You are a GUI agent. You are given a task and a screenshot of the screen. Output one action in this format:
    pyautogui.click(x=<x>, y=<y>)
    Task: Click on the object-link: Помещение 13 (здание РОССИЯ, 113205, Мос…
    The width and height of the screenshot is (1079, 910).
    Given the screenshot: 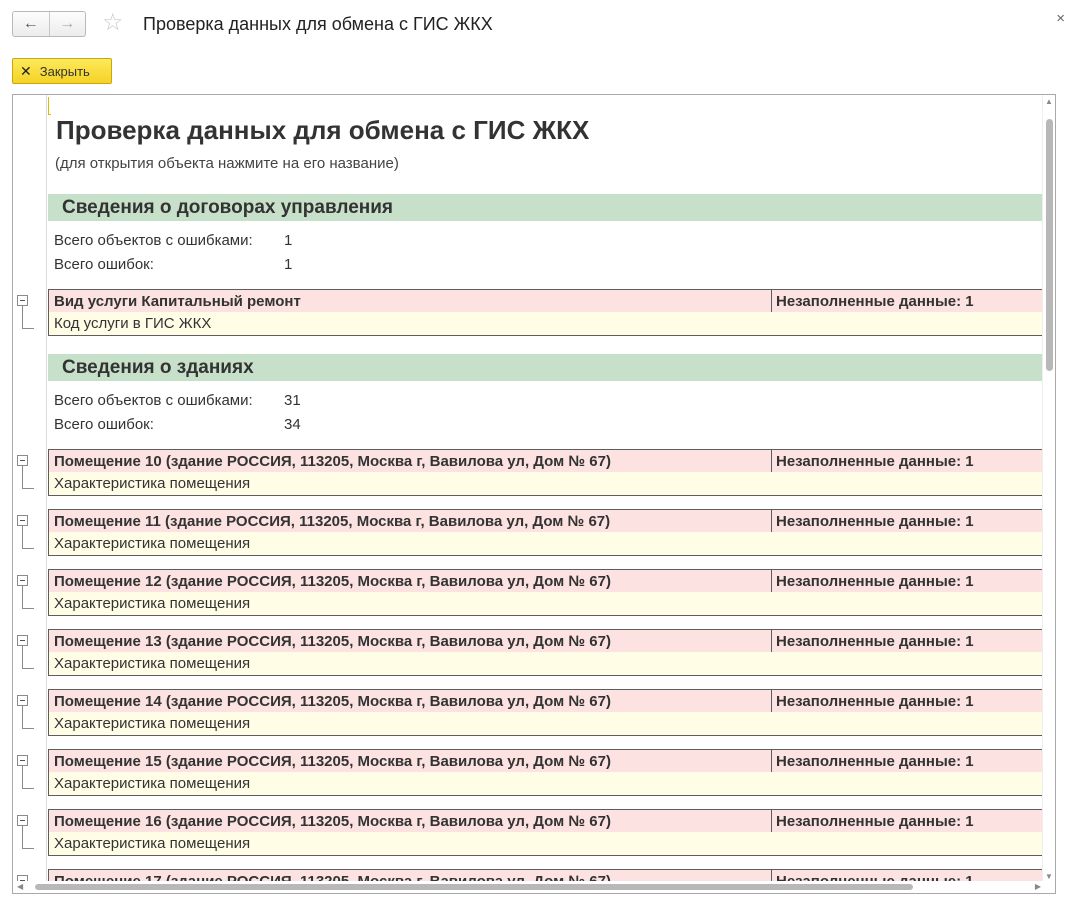 What is the action you would take?
    pyautogui.click(x=332, y=641)
    